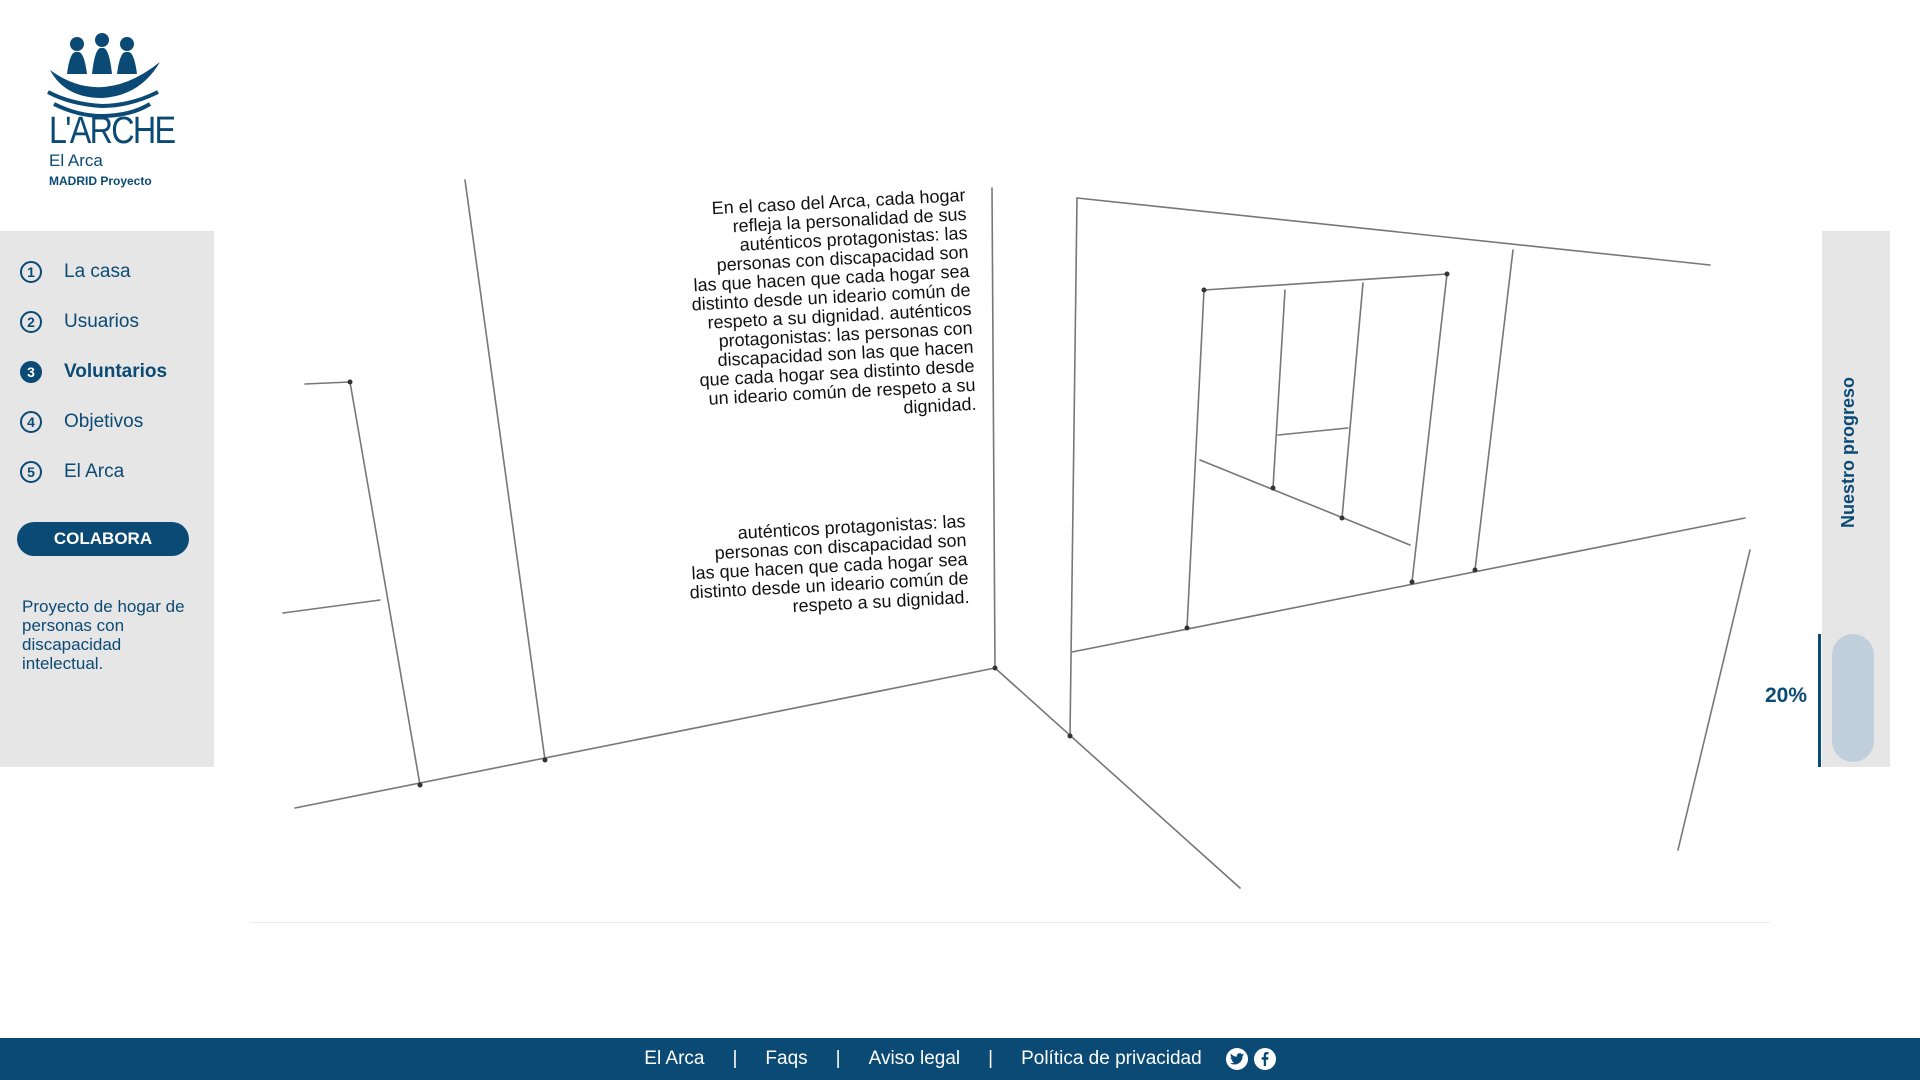  I want to click on footer-link-aviso-legal: Aviso legal, so click(915, 1059).